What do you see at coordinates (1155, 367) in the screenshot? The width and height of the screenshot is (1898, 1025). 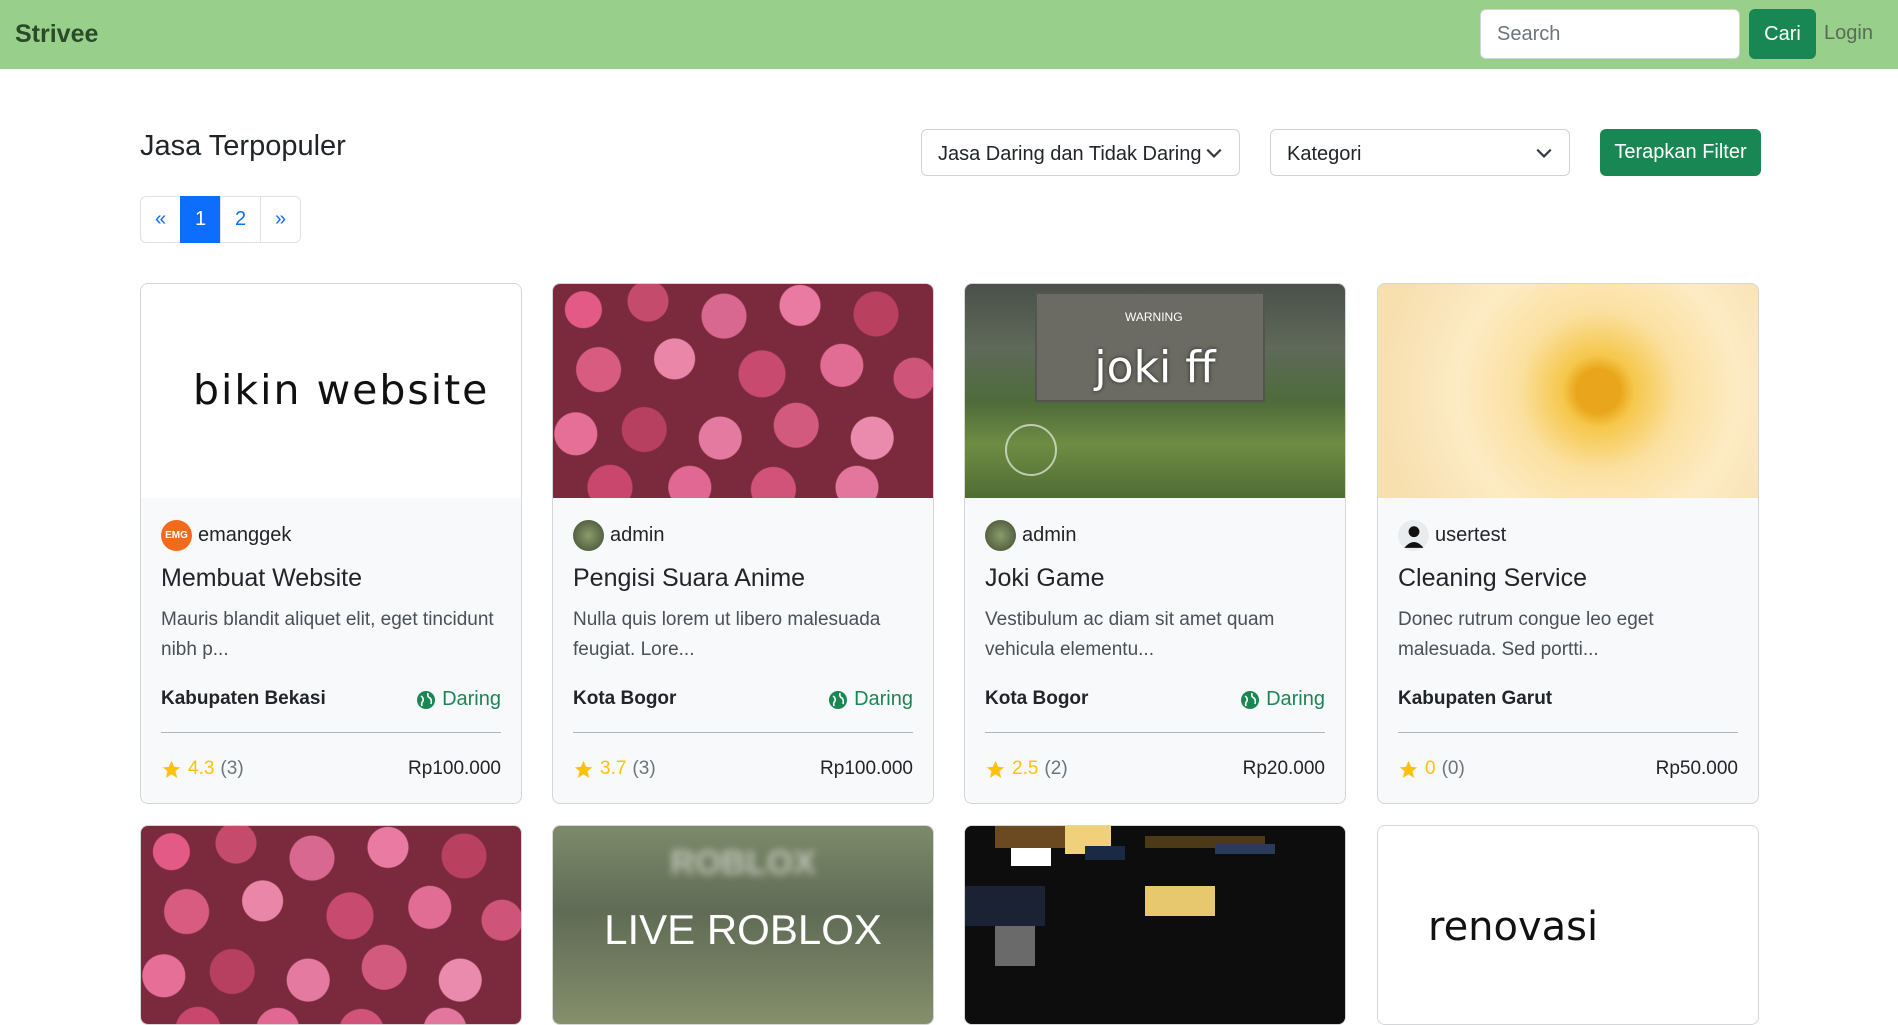 I see `service-image-caption: joki ff` at bounding box center [1155, 367].